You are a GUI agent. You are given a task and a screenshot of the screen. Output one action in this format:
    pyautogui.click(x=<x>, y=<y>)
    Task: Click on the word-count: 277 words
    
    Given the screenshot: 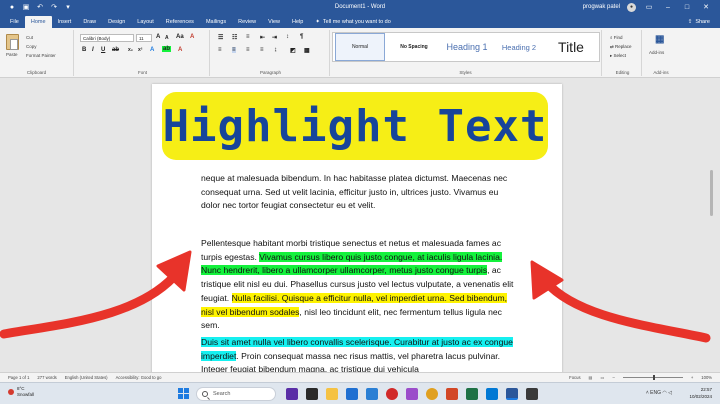 What is the action you would take?
    pyautogui.click(x=46, y=377)
    